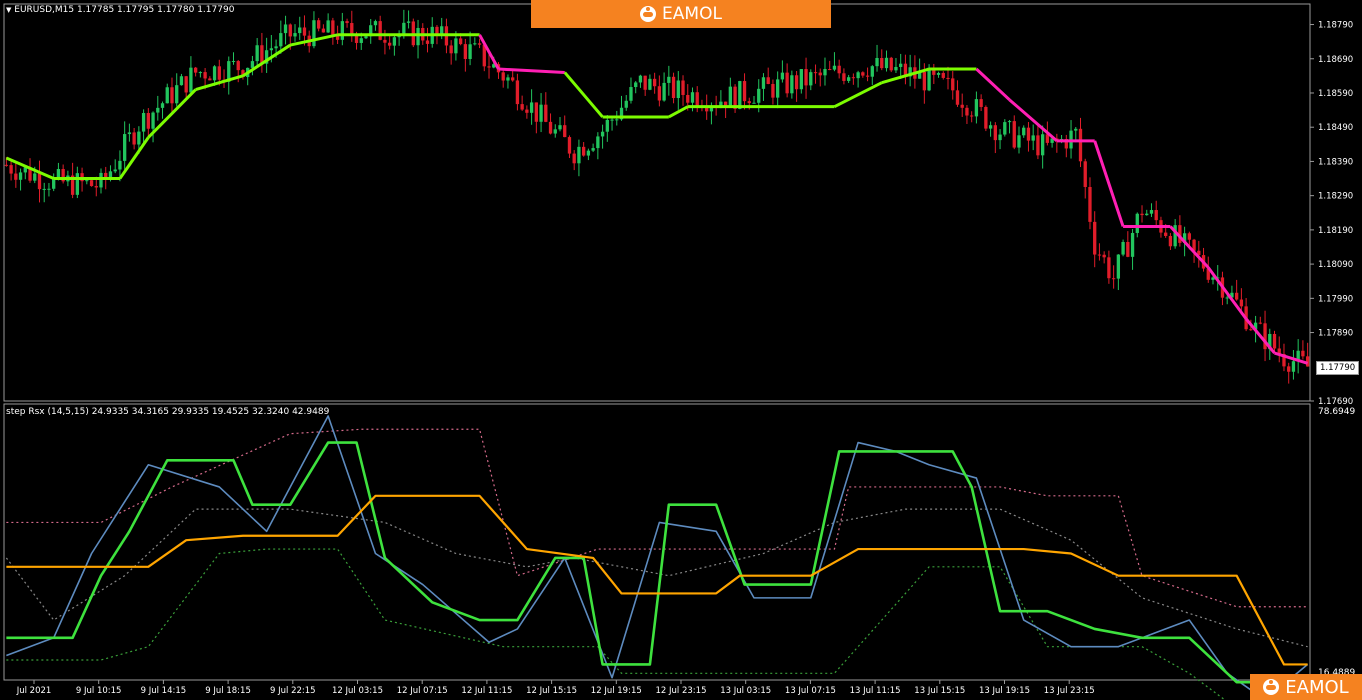  What do you see at coordinates (1227, 293) in the screenshot?
I see `trend-step-segment` at bounding box center [1227, 293].